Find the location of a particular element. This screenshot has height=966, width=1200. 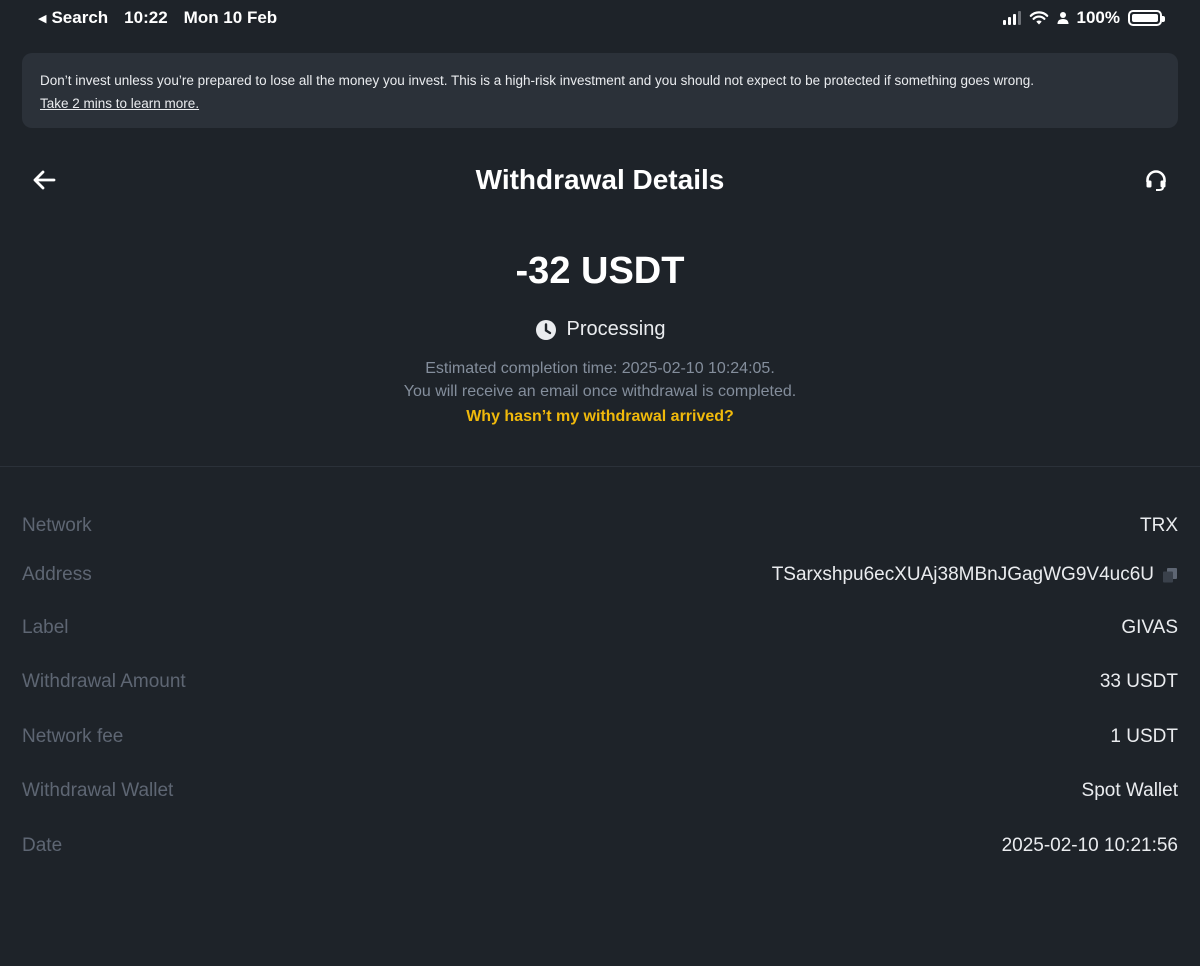

back-to-app-button: ◀ Search is located at coordinates (73, 18).